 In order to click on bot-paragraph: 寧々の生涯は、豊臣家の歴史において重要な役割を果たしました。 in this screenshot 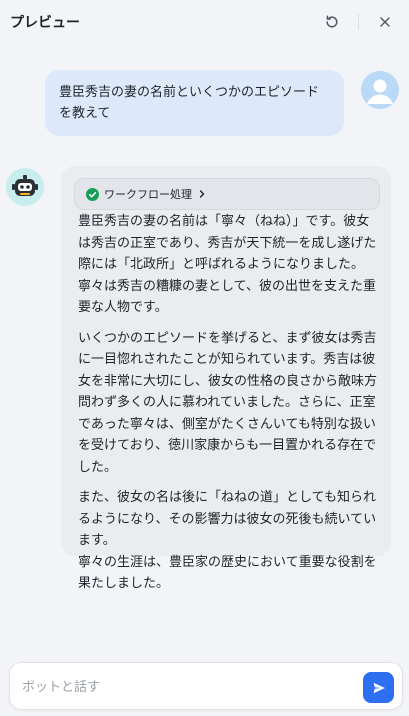, I will do `click(227, 573)`.